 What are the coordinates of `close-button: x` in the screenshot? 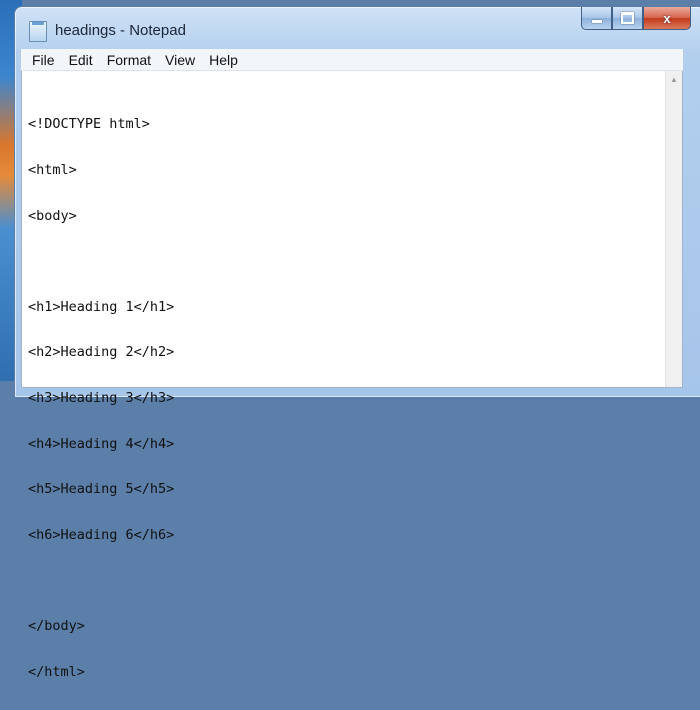 It's located at (667, 18).